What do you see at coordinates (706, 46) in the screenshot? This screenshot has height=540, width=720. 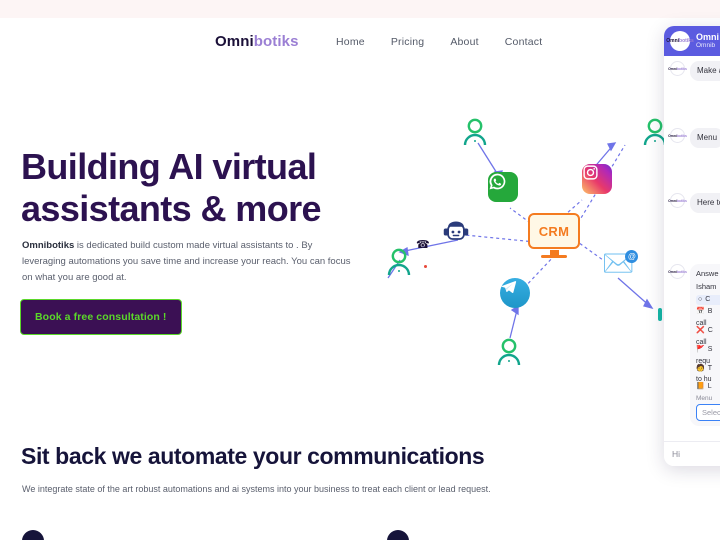 I see `chat-header-subtitle: Omnib` at bounding box center [706, 46].